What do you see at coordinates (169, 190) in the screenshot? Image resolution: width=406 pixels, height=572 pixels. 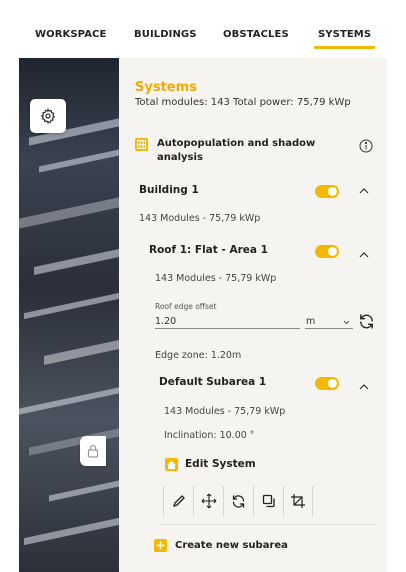 I see `building-name: Building 1` at bounding box center [169, 190].